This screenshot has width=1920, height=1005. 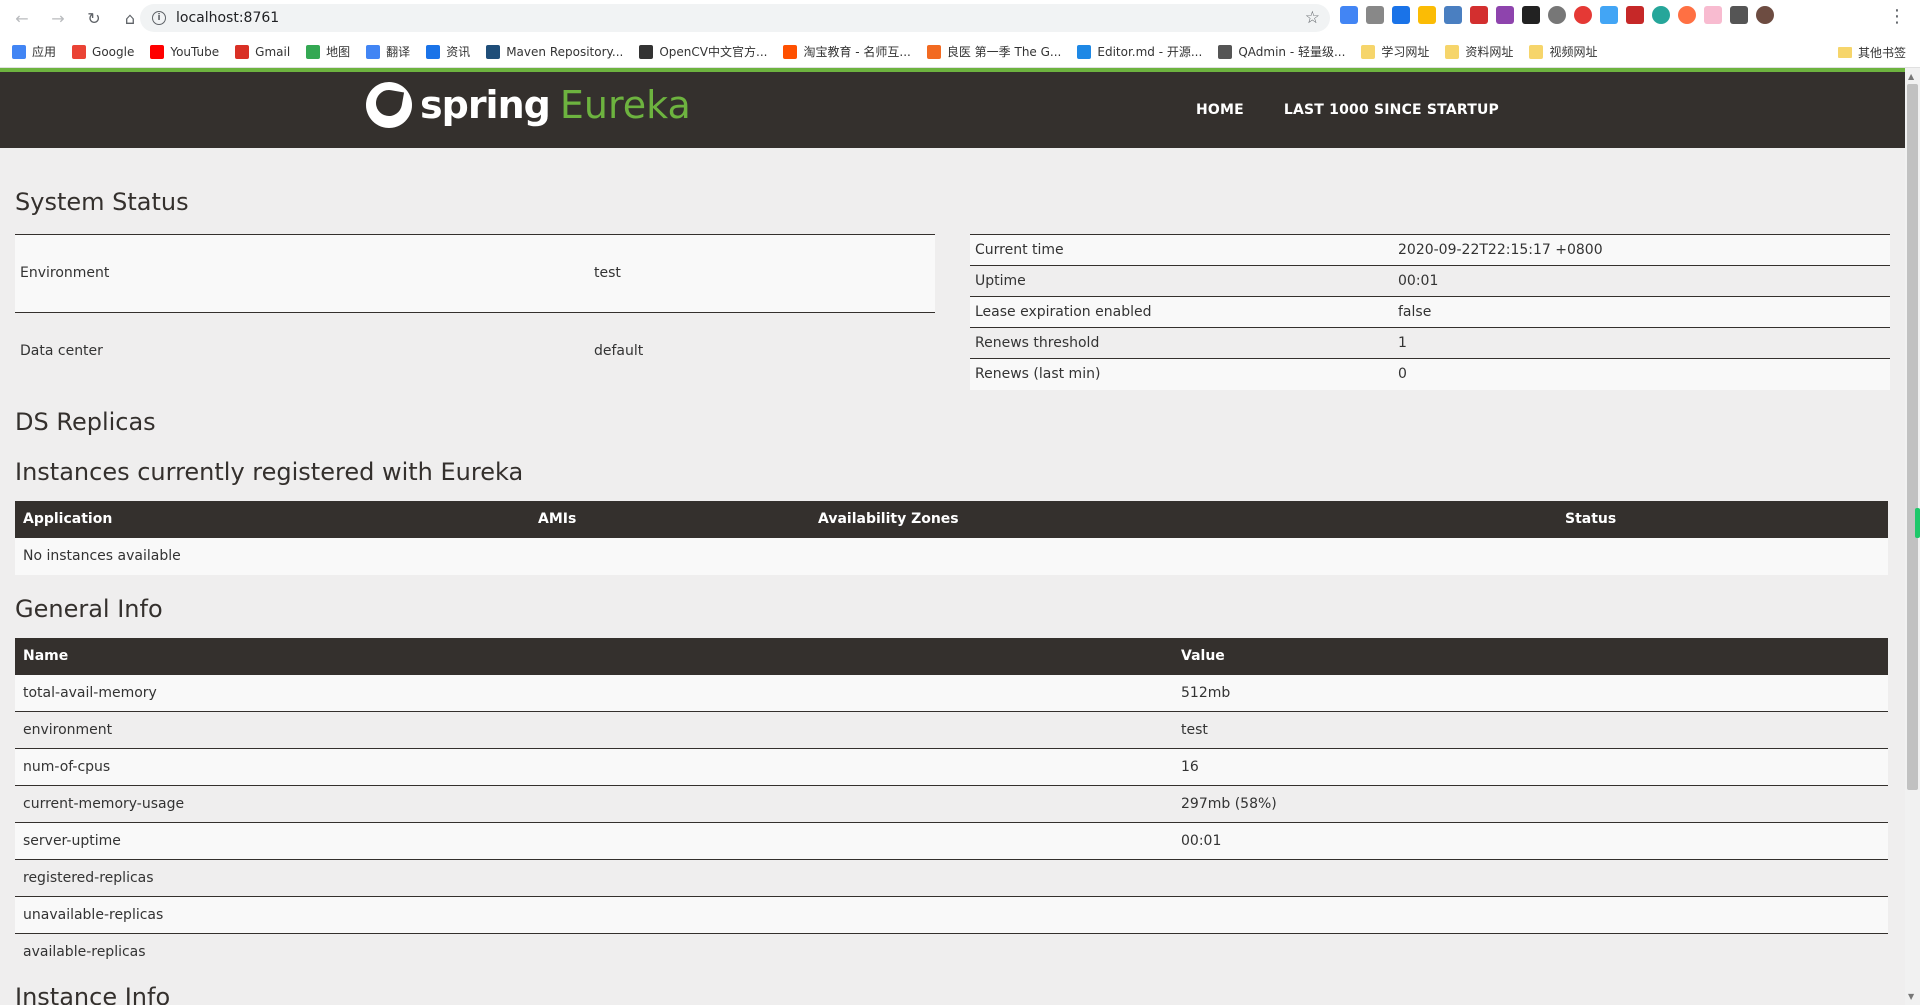 I want to click on info-name-cell: num-of-cpus, so click(x=594, y=767).